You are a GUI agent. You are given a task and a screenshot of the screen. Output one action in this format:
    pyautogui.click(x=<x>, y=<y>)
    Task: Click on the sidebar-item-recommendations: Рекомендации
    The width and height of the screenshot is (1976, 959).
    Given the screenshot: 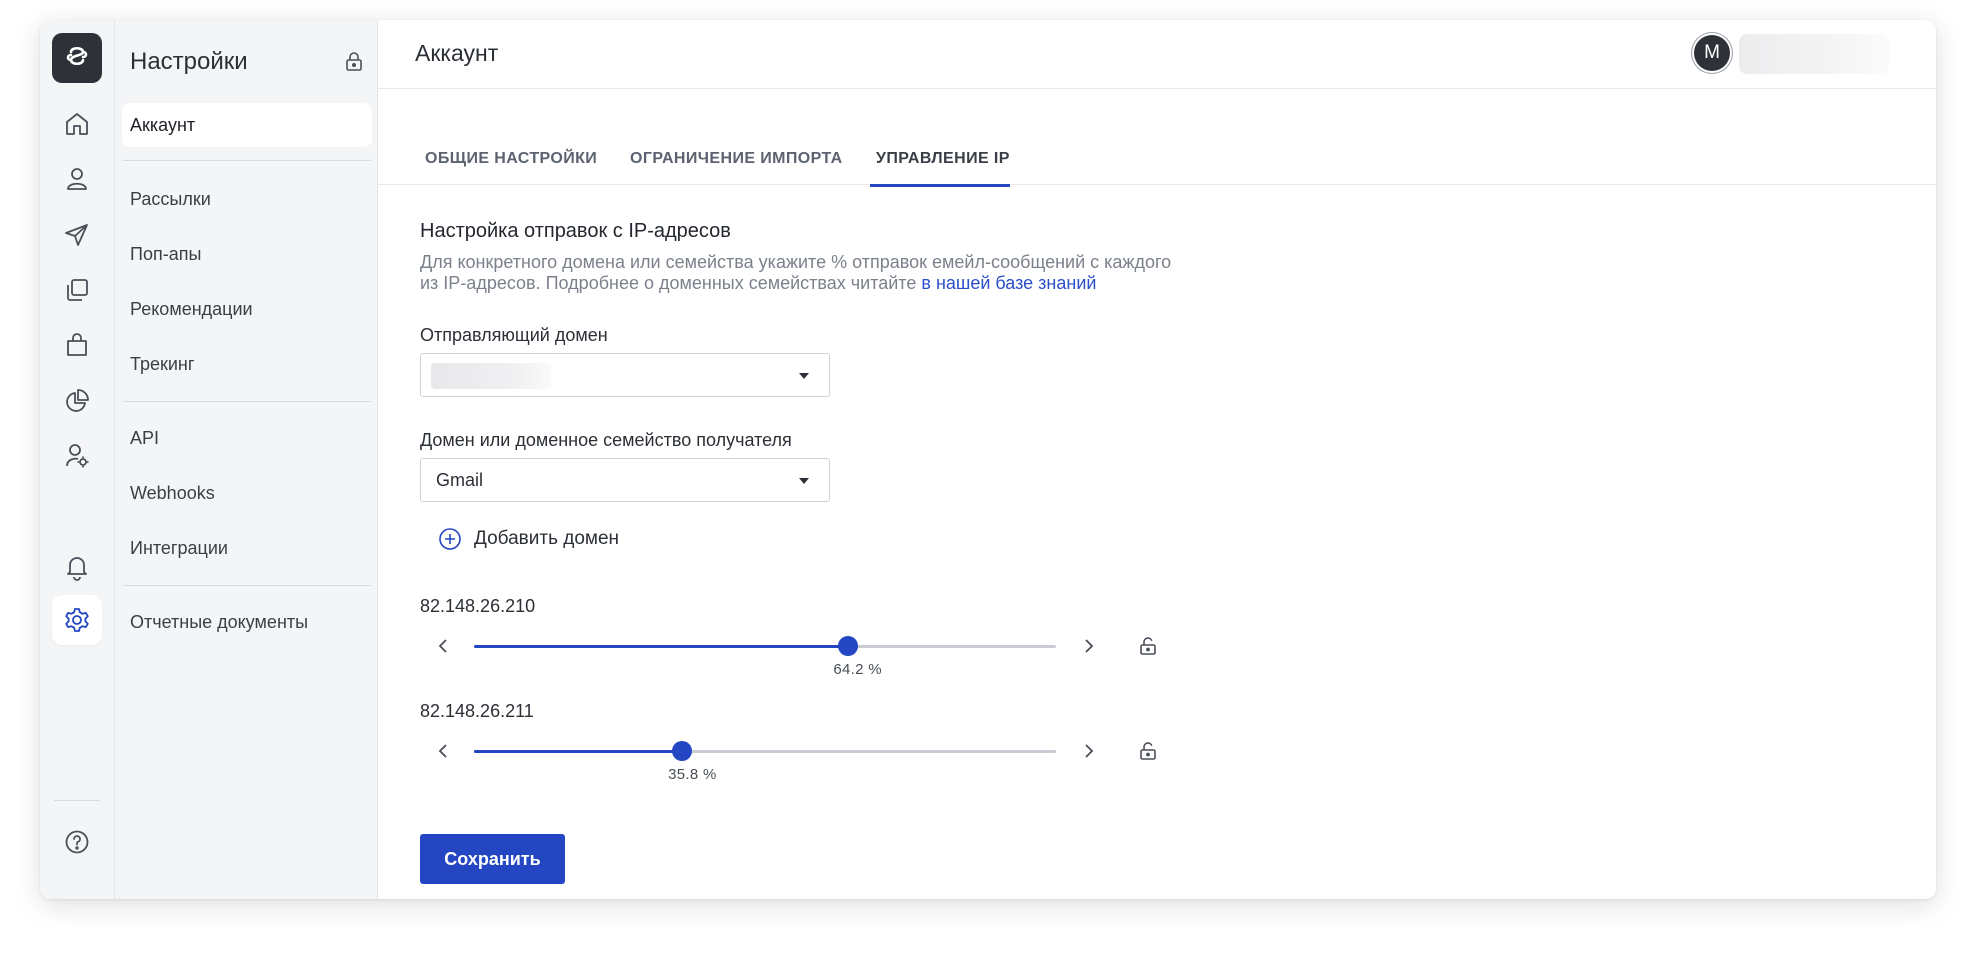 What is the action you would take?
    pyautogui.click(x=247, y=309)
    